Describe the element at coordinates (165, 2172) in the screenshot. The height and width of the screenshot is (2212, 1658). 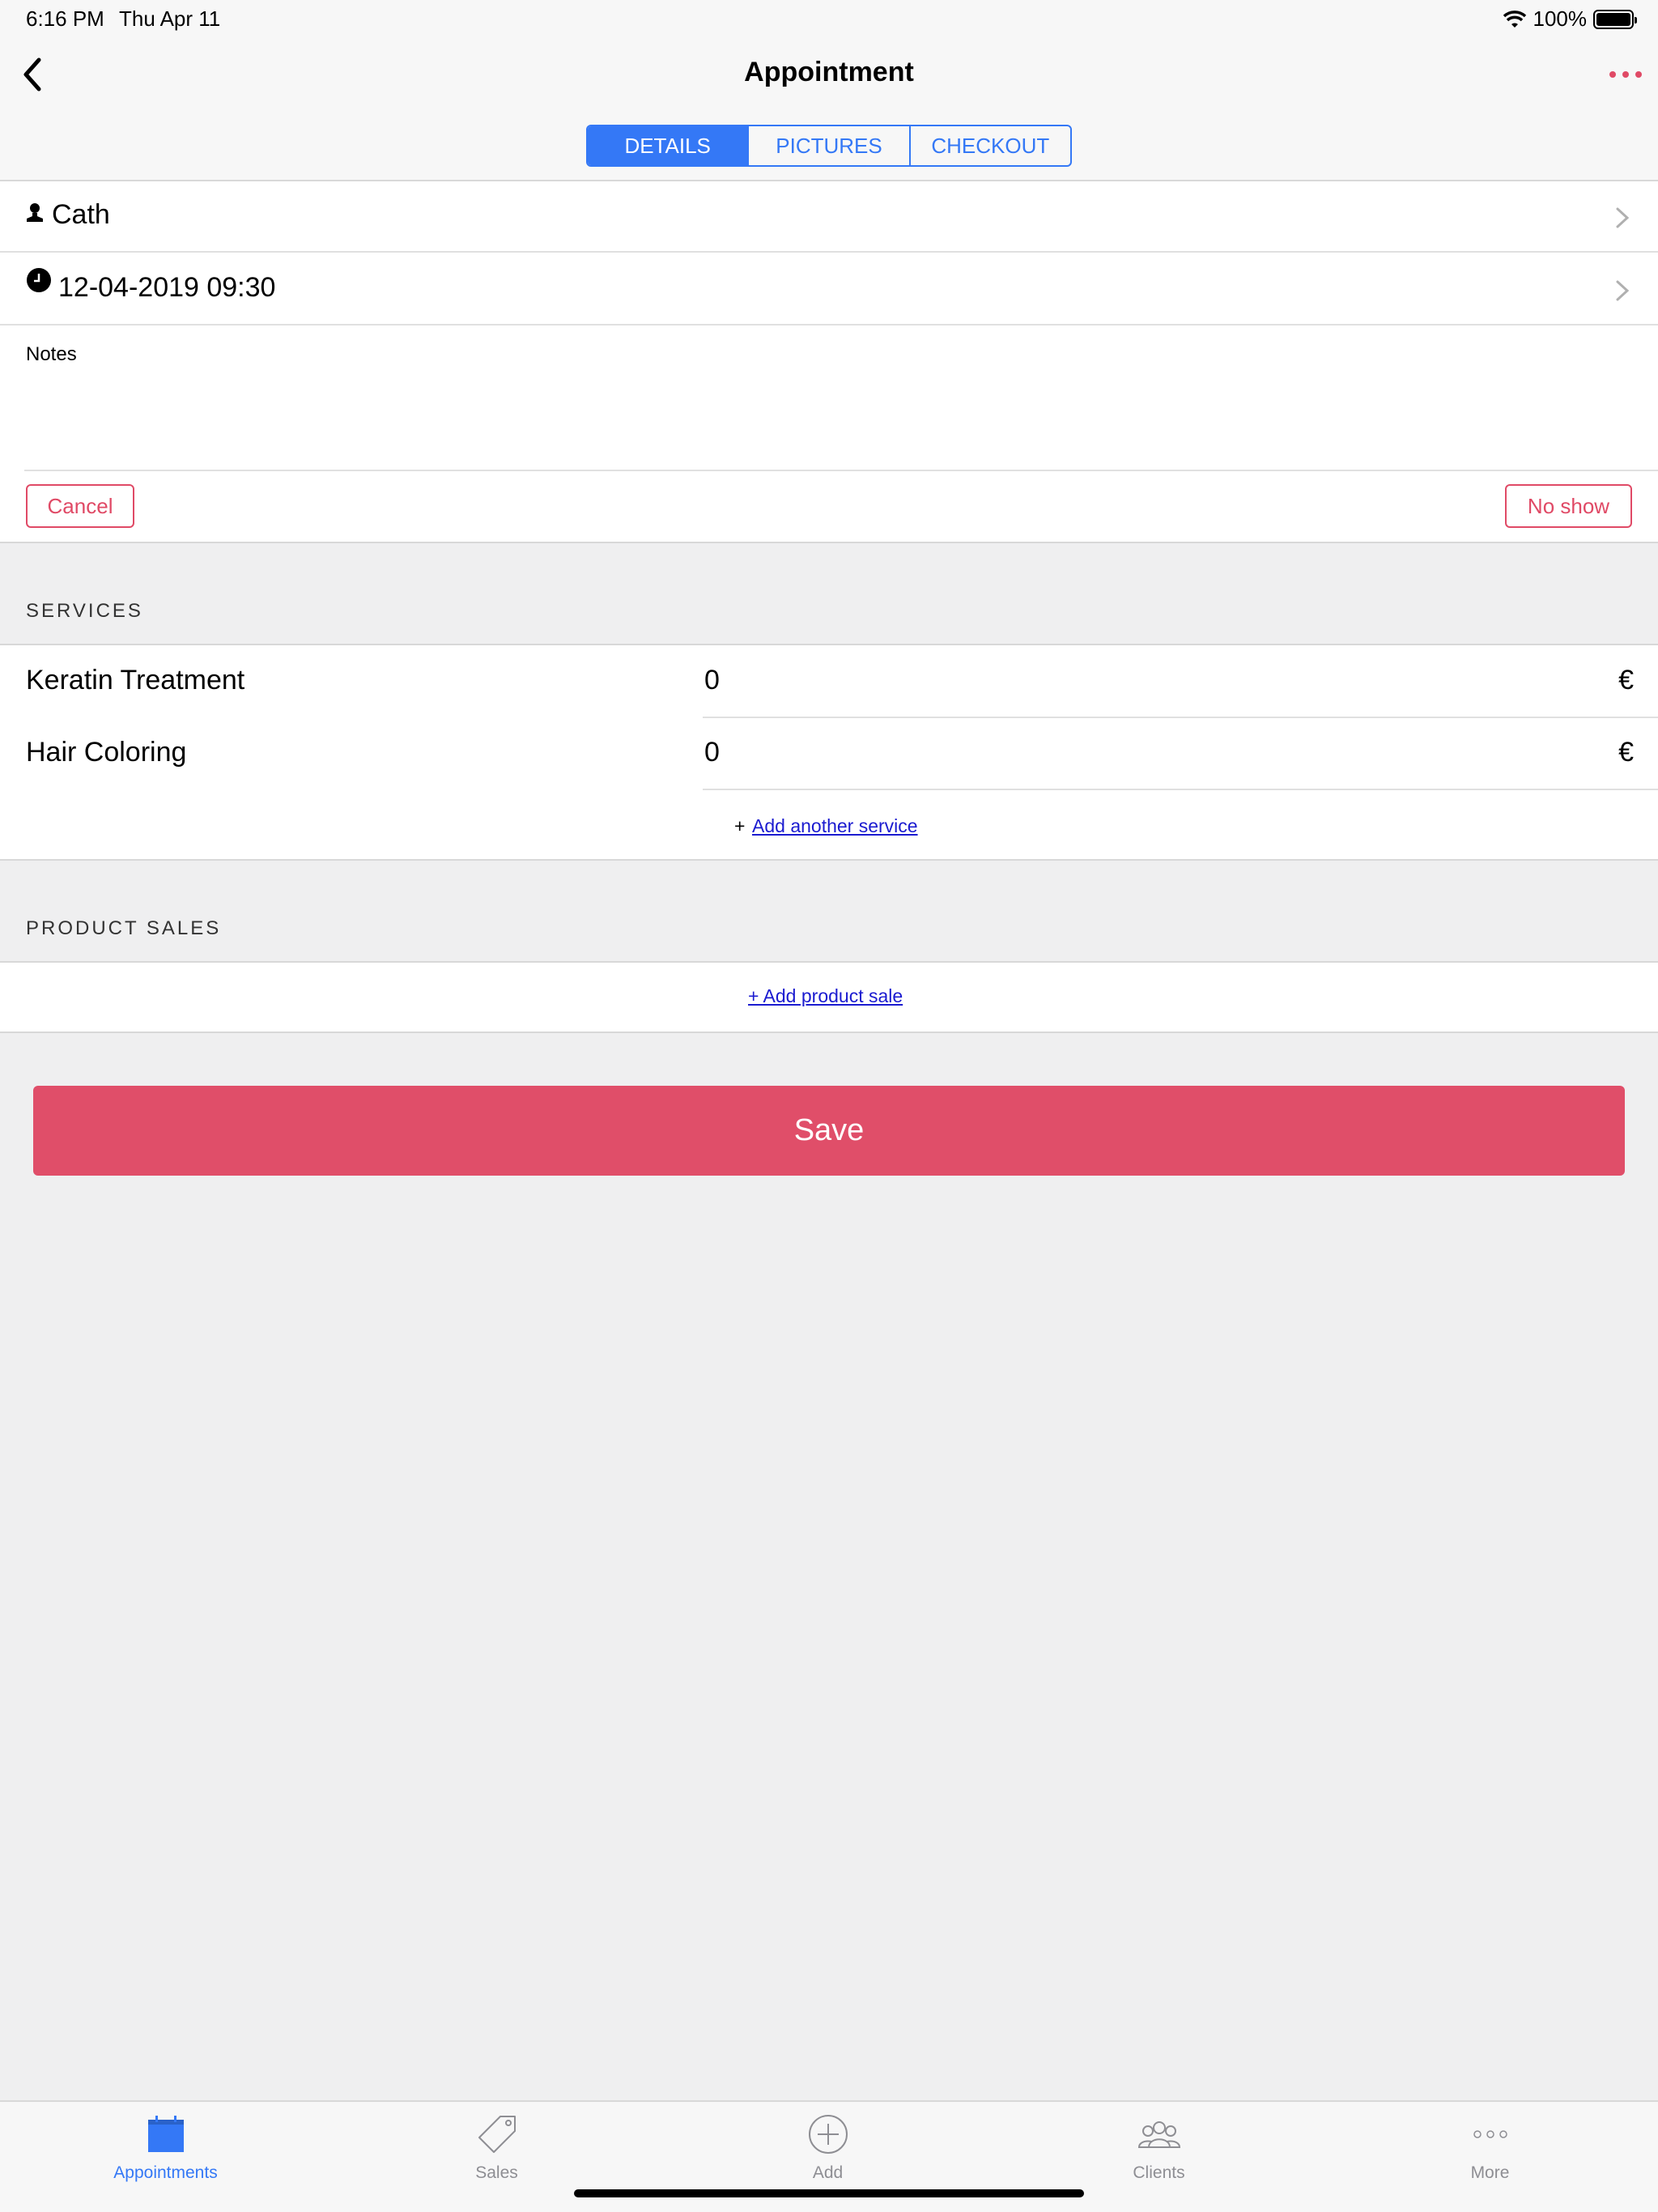
I see `tabbar-label: Appointments` at that location.